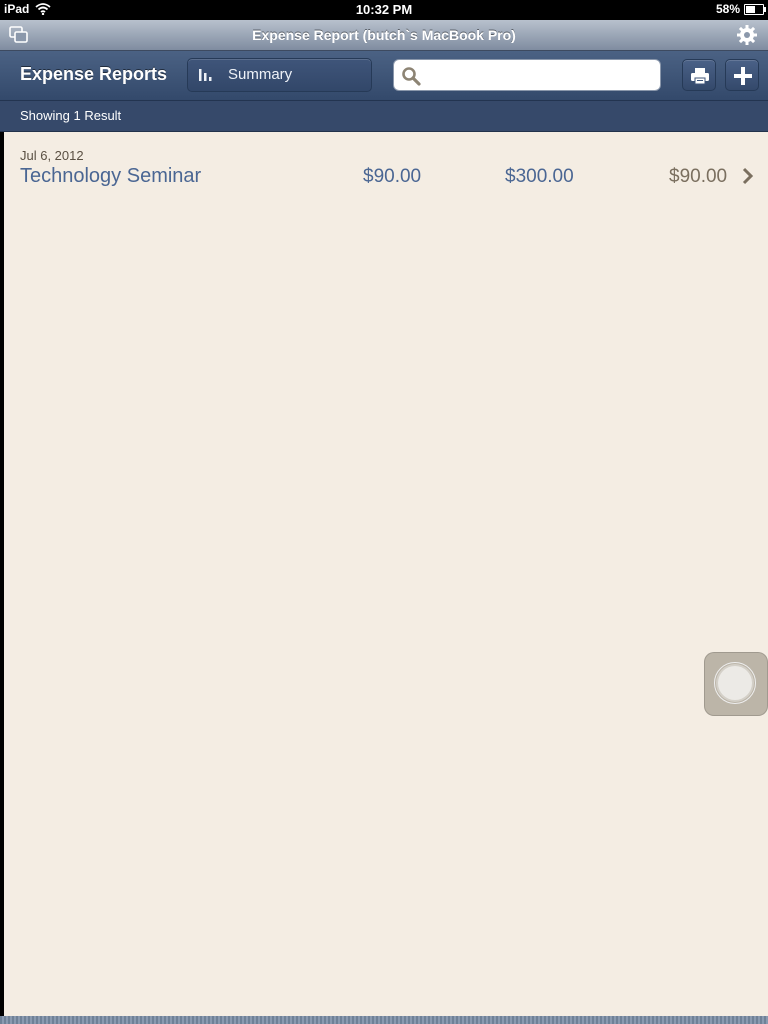  I want to click on plus-icon, so click(743, 76).